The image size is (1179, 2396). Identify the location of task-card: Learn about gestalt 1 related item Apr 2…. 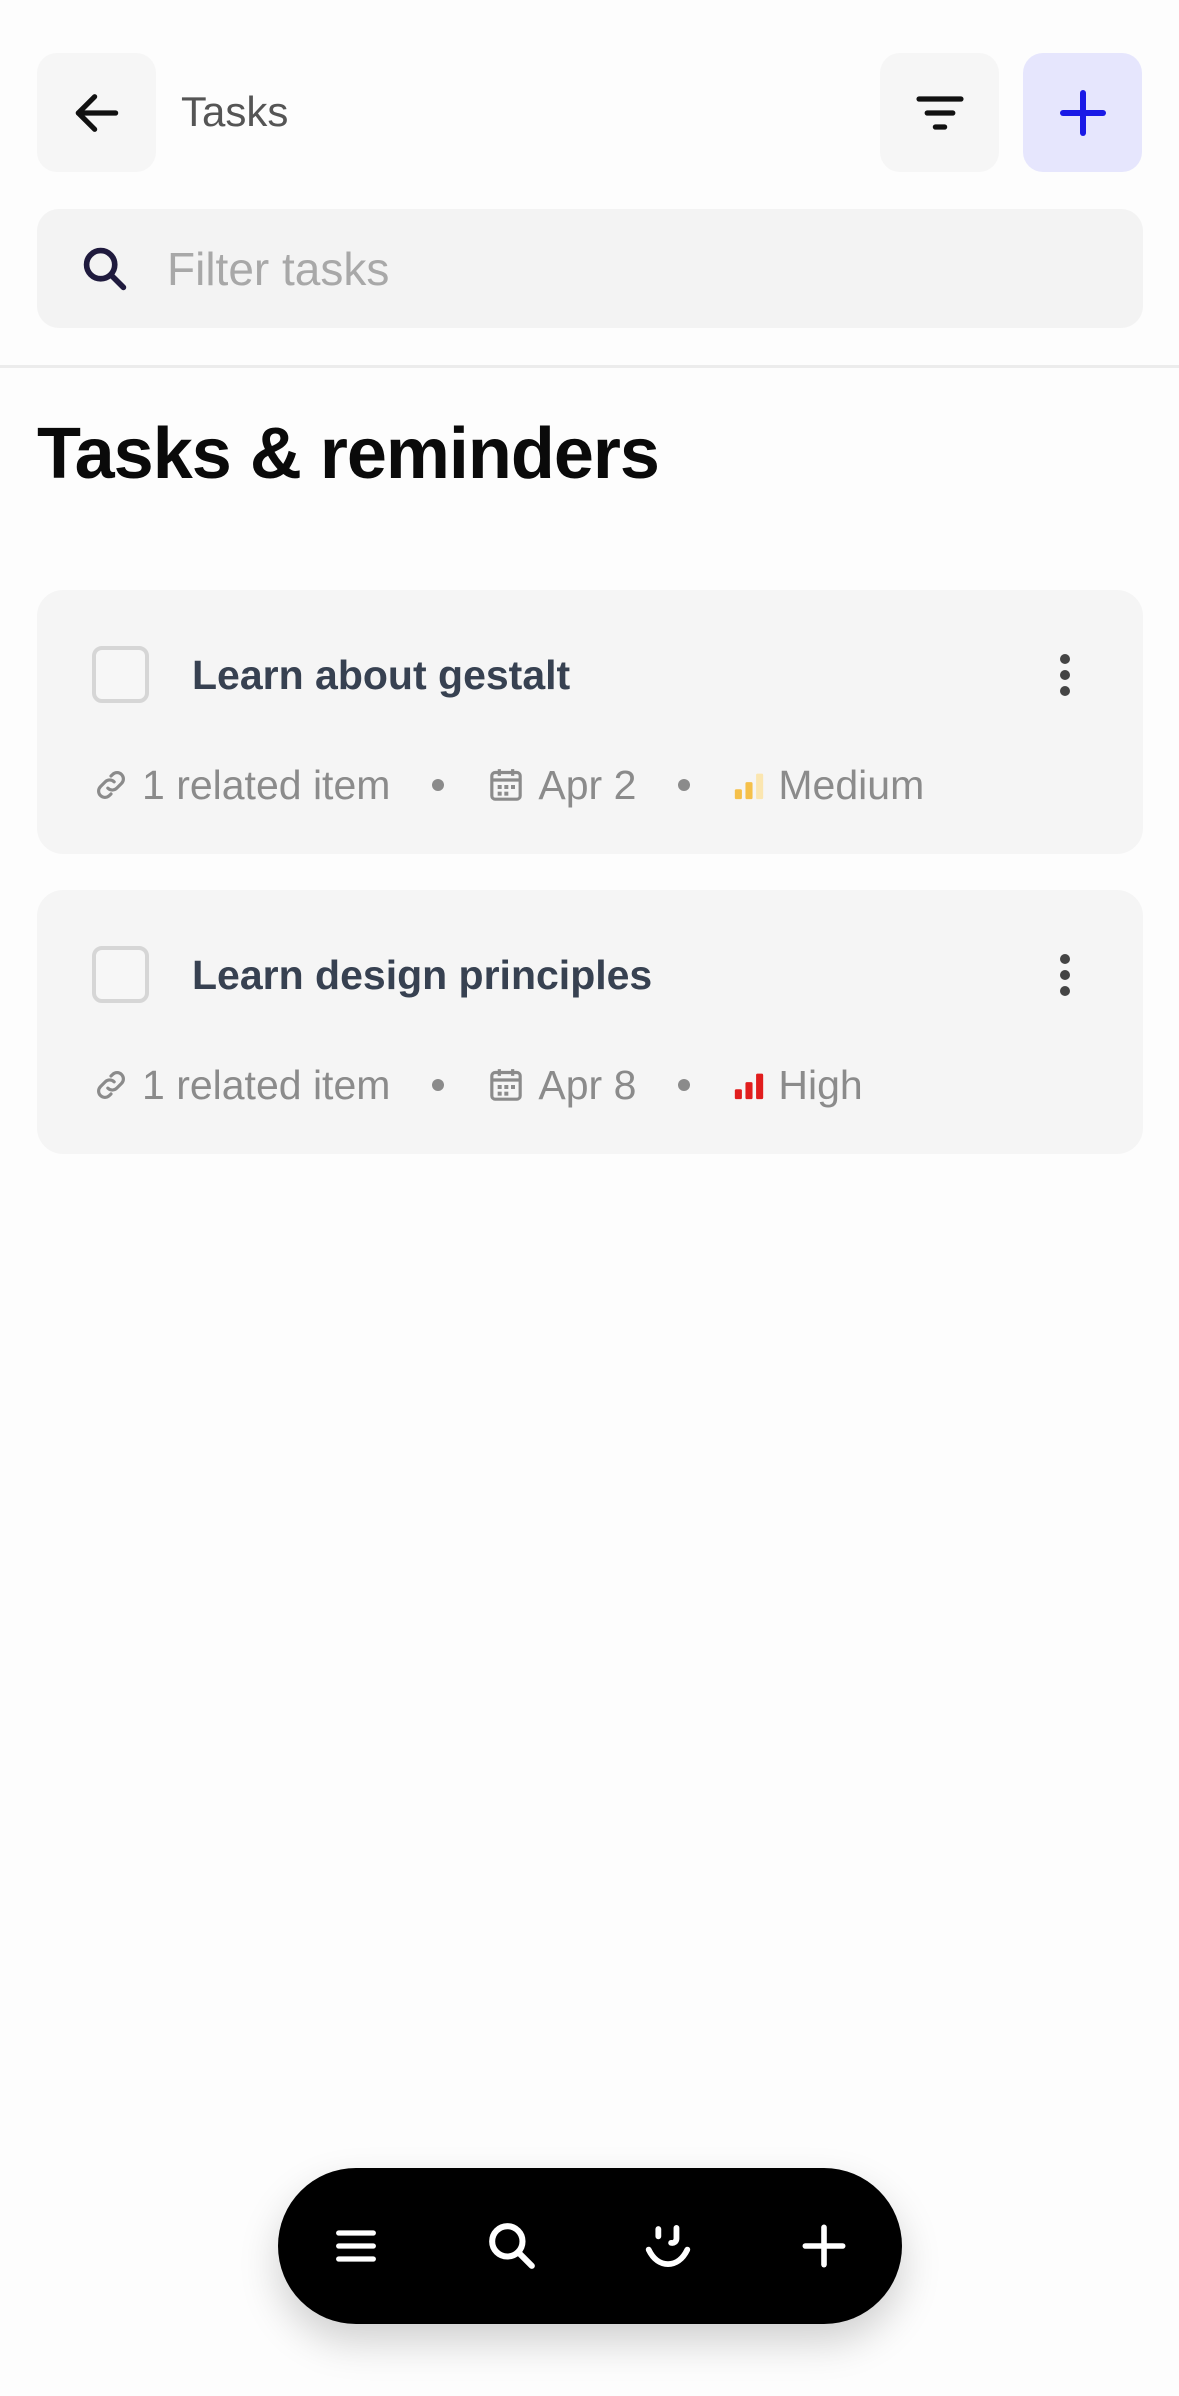
(590, 722).